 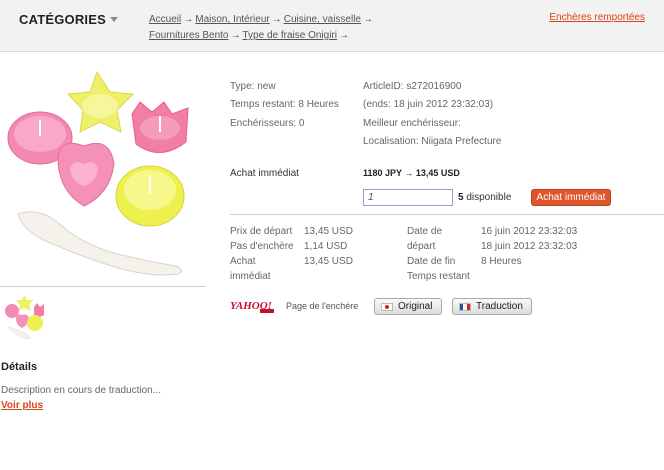 What do you see at coordinates (447, 214) in the screenshot?
I see `section-divider` at bounding box center [447, 214].